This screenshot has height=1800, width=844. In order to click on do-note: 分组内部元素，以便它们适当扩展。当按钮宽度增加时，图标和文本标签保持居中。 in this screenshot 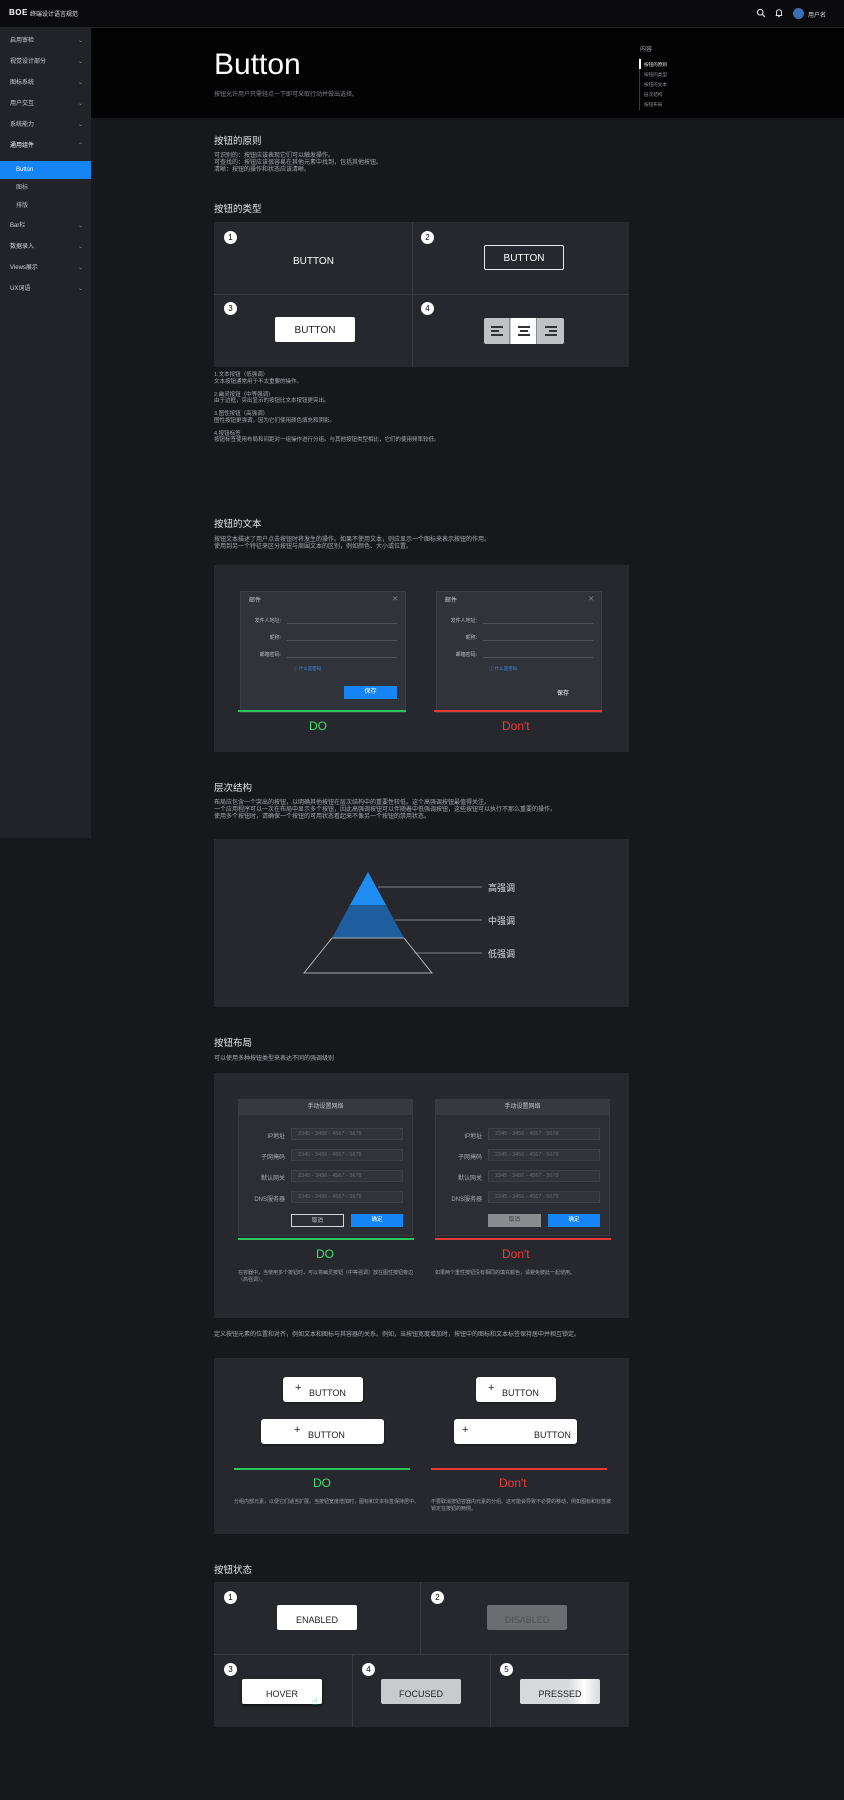, I will do `click(327, 1502)`.